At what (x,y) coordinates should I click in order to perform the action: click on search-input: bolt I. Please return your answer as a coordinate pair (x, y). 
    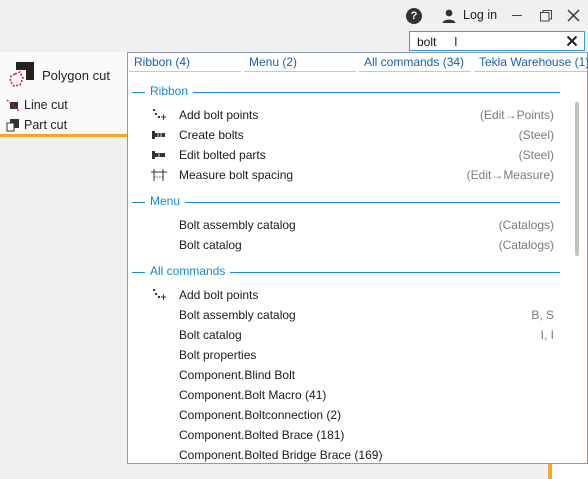
    Looking at the image, I should click on (497, 41).